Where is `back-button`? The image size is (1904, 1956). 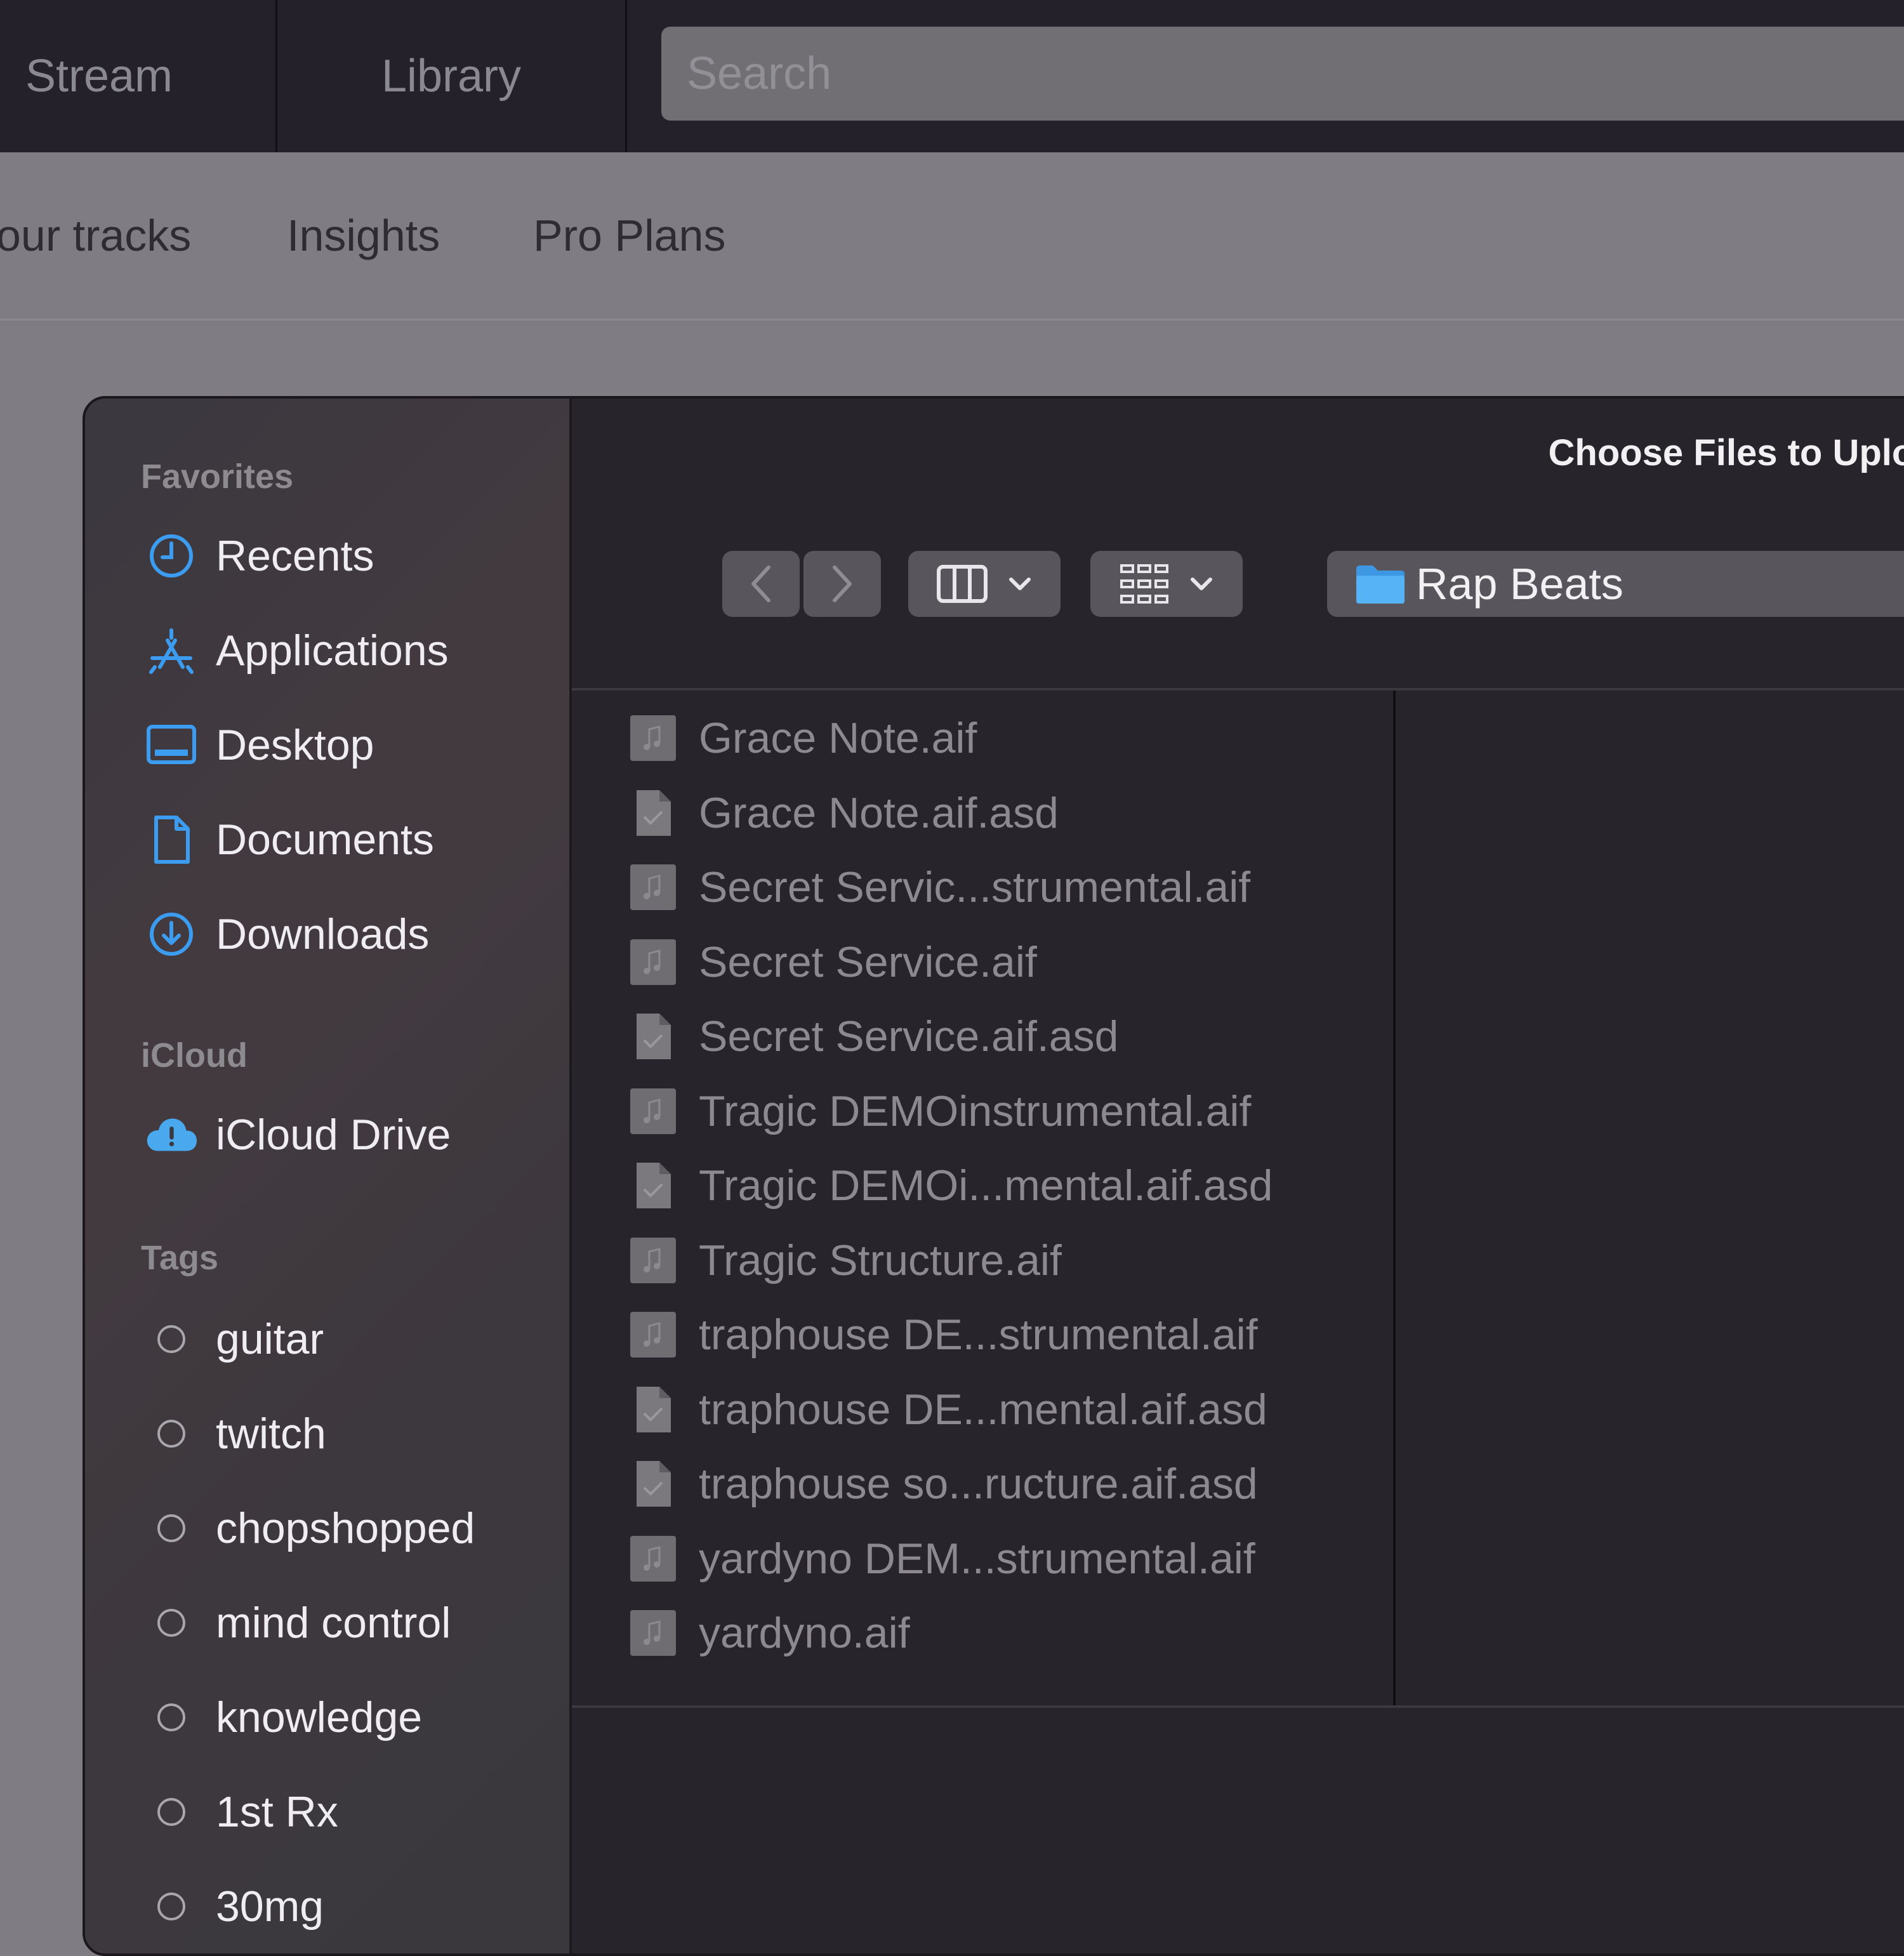 back-button is located at coordinates (761, 584).